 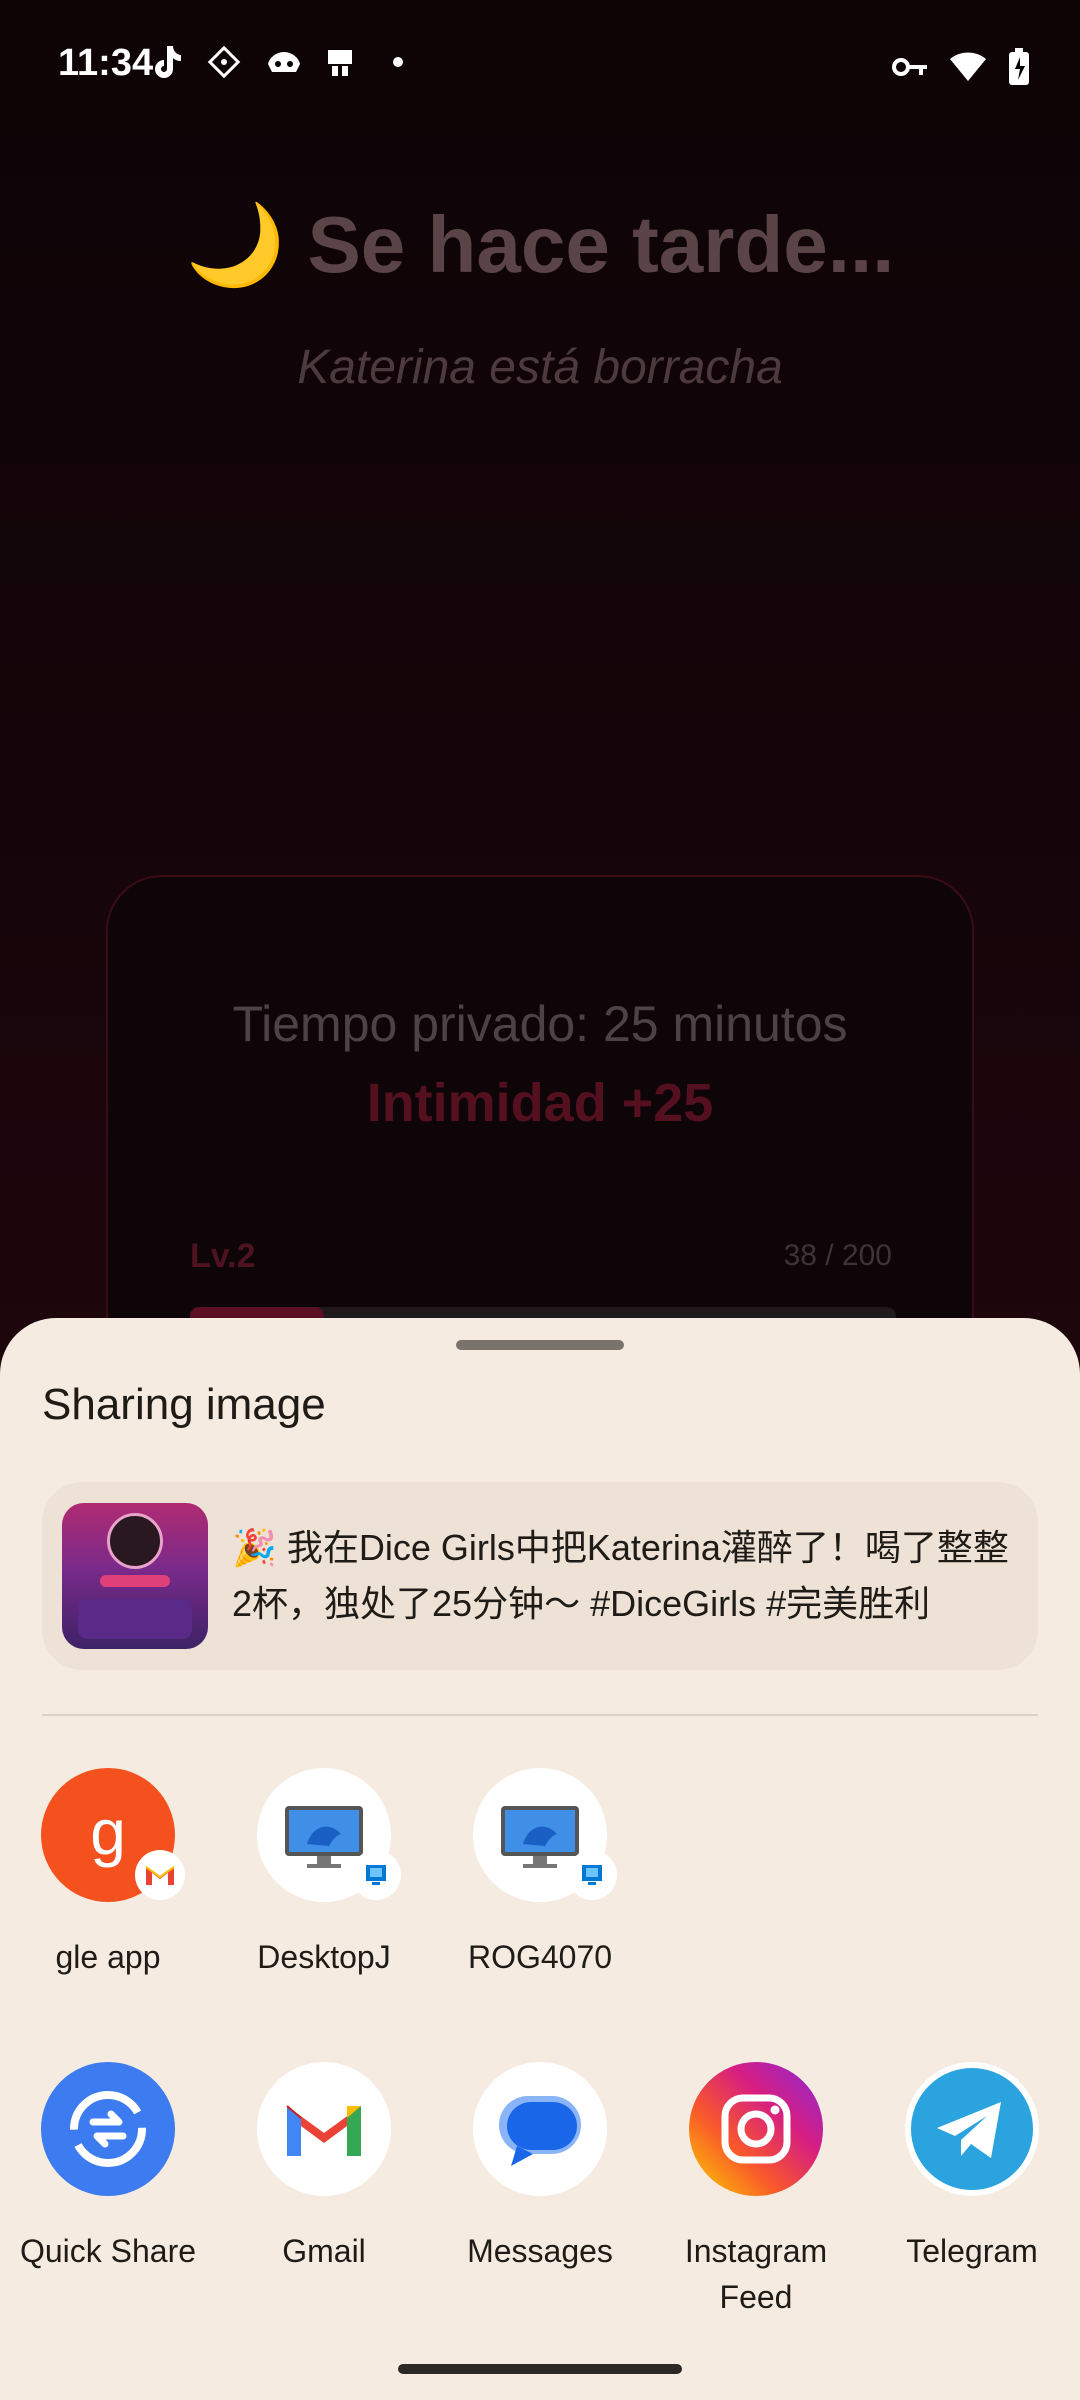 What do you see at coordinates (108, 2129) in the screenshot?
I see `quick-share-icon` at bounding box center [108, 2129].